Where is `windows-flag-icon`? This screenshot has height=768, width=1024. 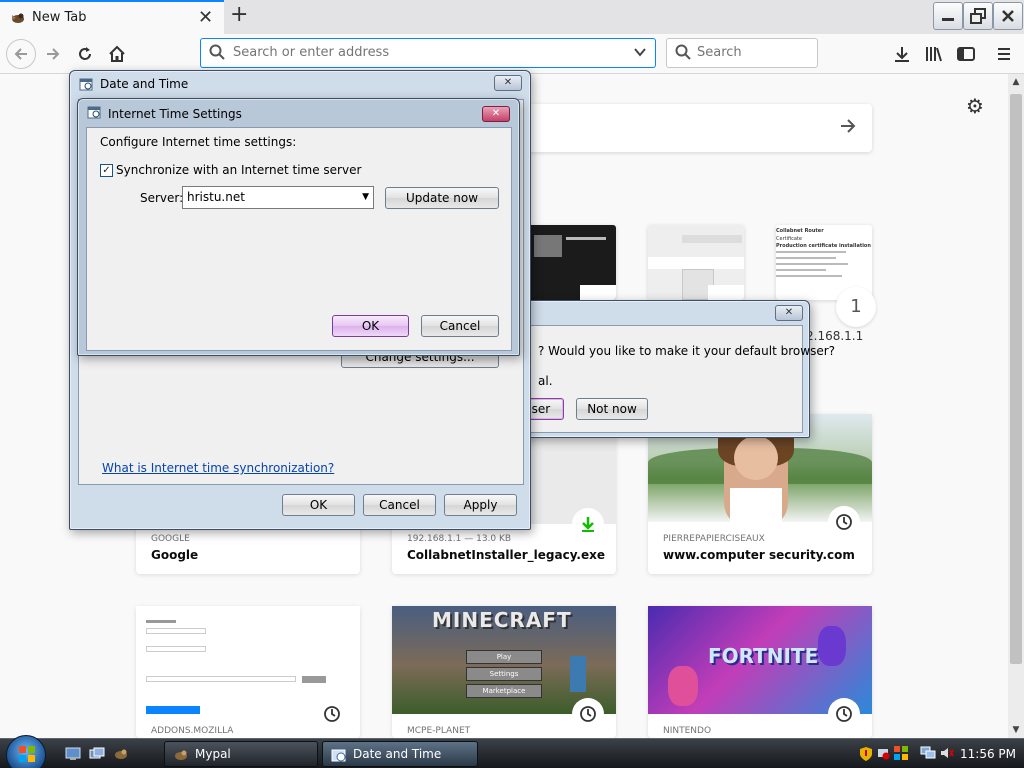
windows-flag-icon is located at coordinates (901, 755).